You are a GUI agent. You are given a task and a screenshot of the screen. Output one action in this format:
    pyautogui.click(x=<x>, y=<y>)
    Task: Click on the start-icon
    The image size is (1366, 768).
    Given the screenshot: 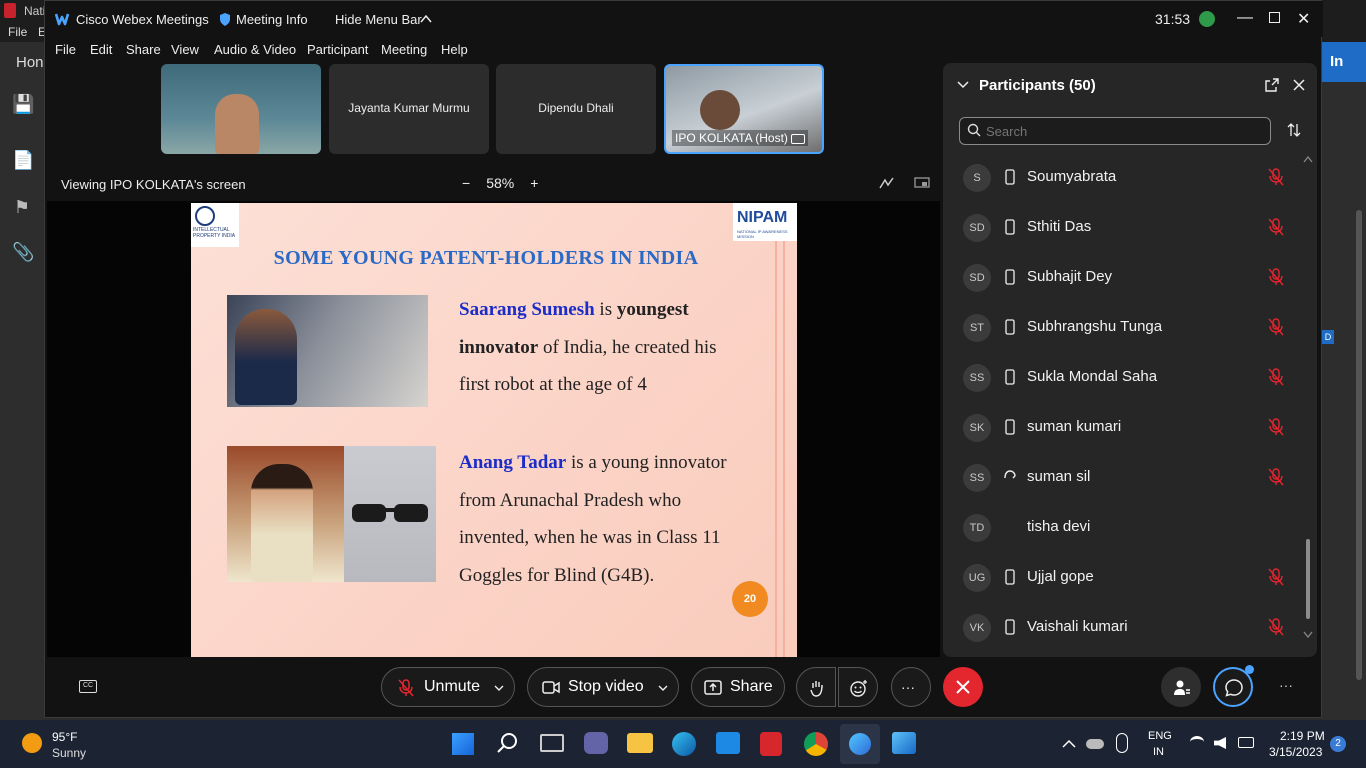 What is the action you would take?
    pyautogui.click(x=463, y=744)
    